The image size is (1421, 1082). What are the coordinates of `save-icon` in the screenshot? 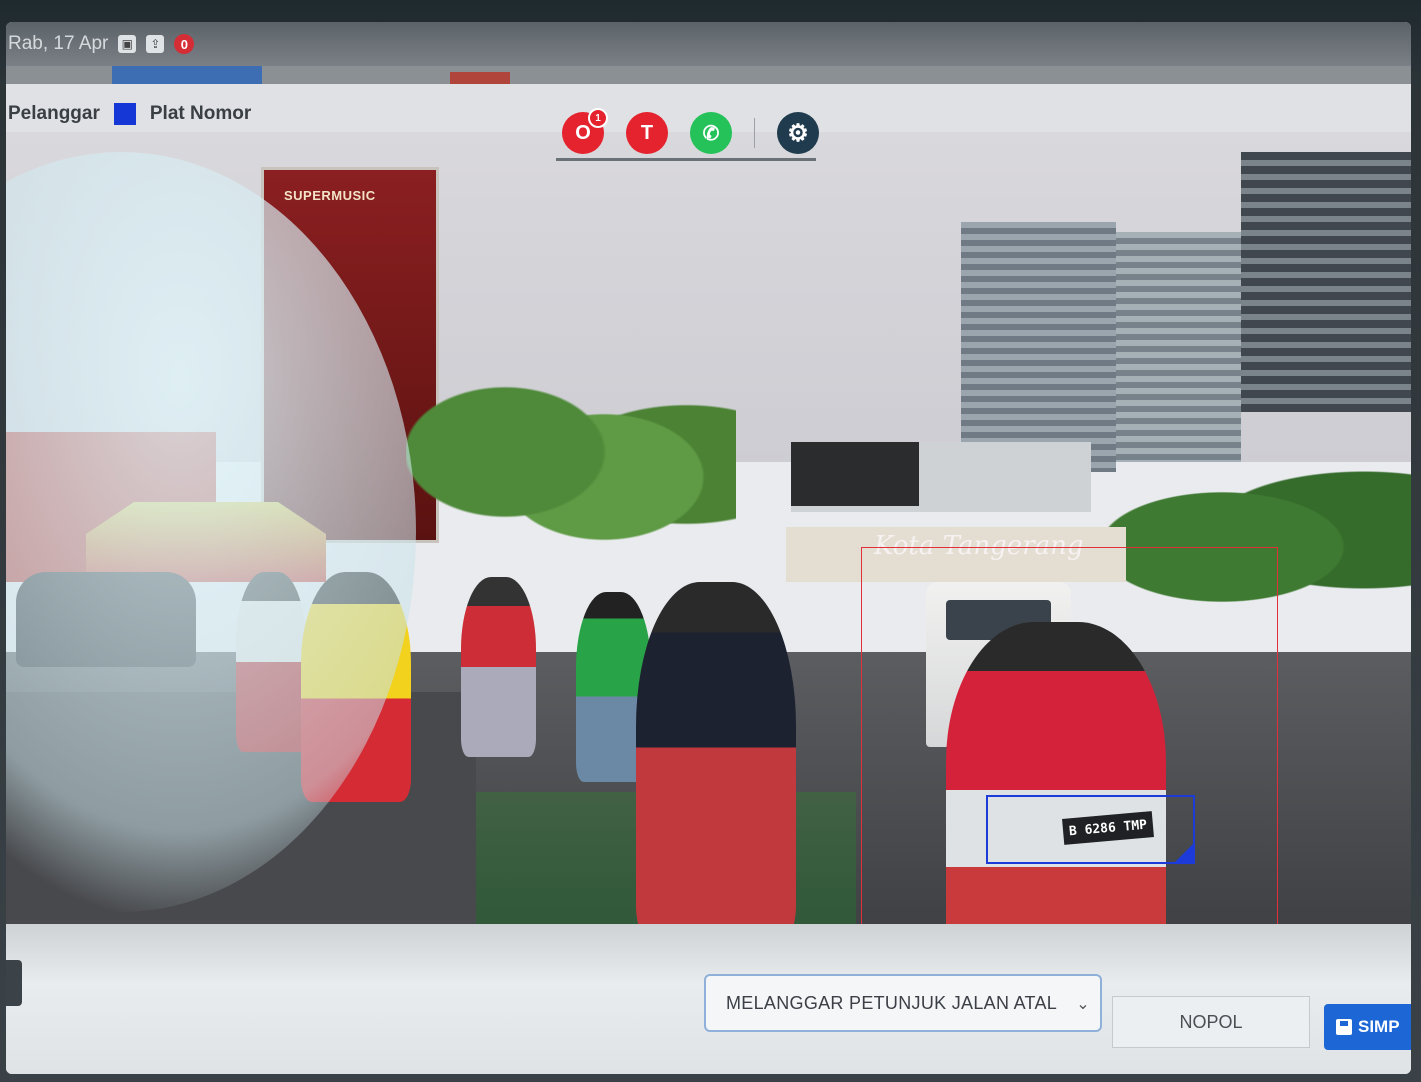 It's located at (1344, 1027).